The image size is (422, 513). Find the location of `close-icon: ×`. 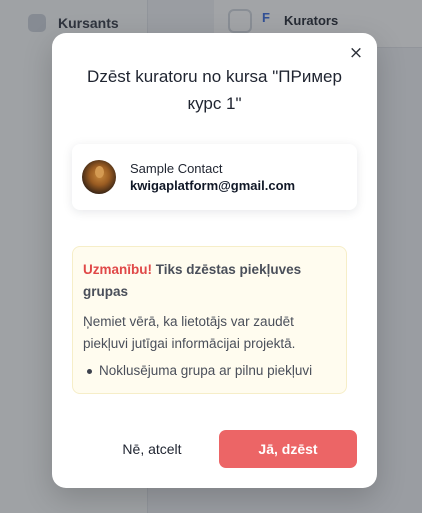

close-icon: × is located at coordinates (356, 53).